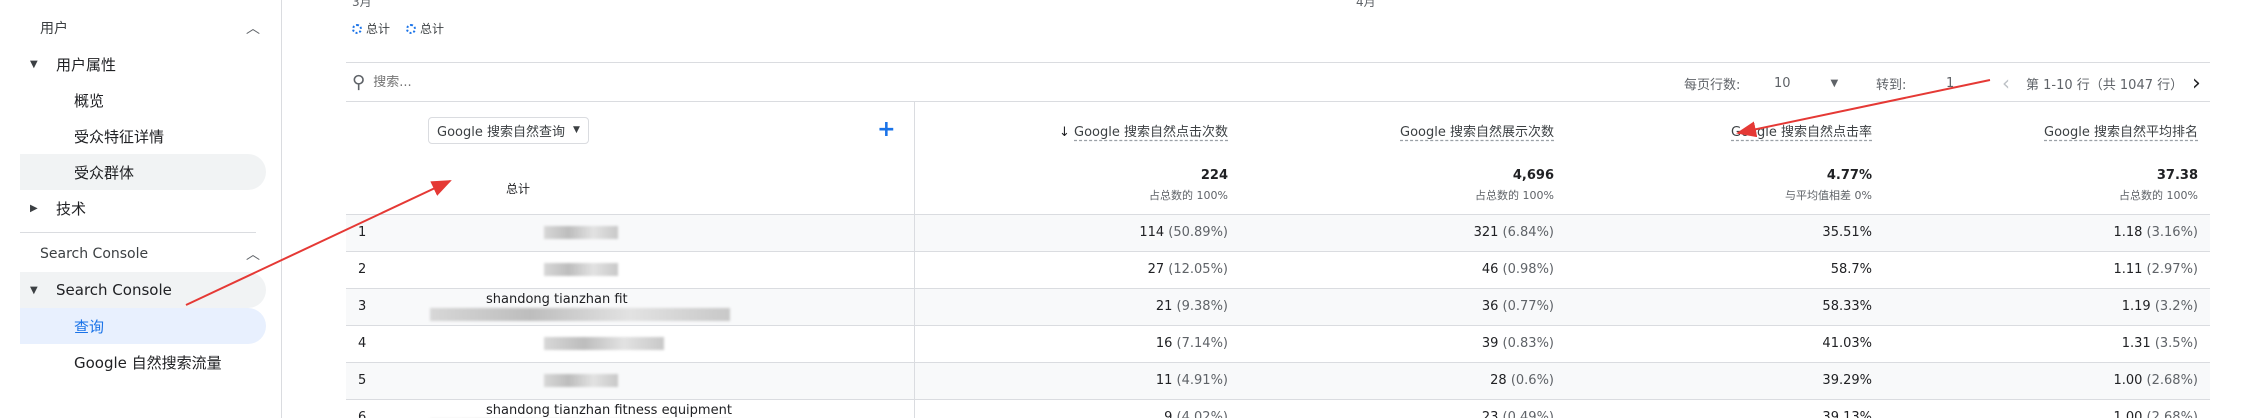 Image resolution: width=2245 pixels, height=418 pixels. What do you see at coordinates (381, 269) in the screenshot?
I see `row-index: 2` at bounding box center [381, 269].